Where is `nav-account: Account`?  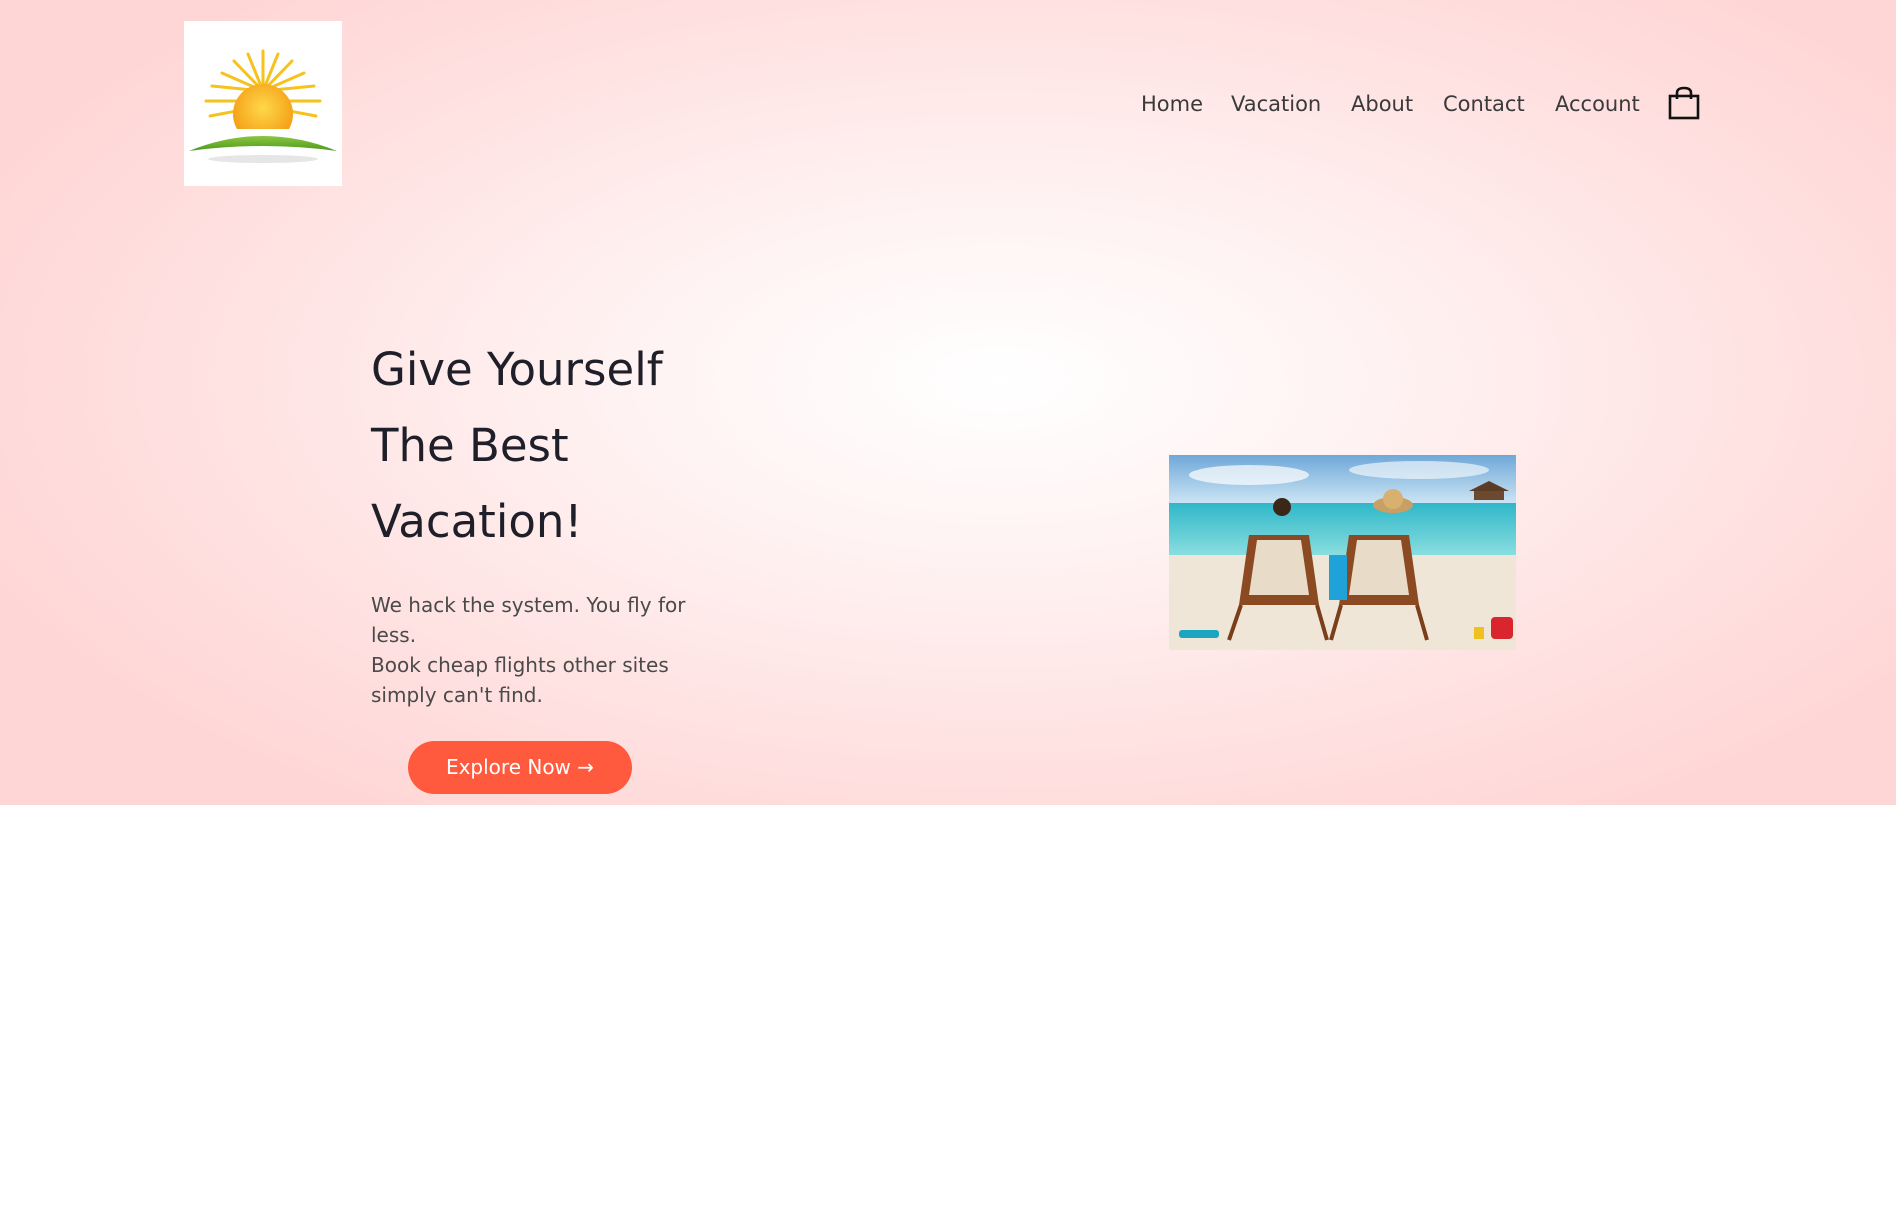 nav-account: Account is located at coordinates (1597, 104).